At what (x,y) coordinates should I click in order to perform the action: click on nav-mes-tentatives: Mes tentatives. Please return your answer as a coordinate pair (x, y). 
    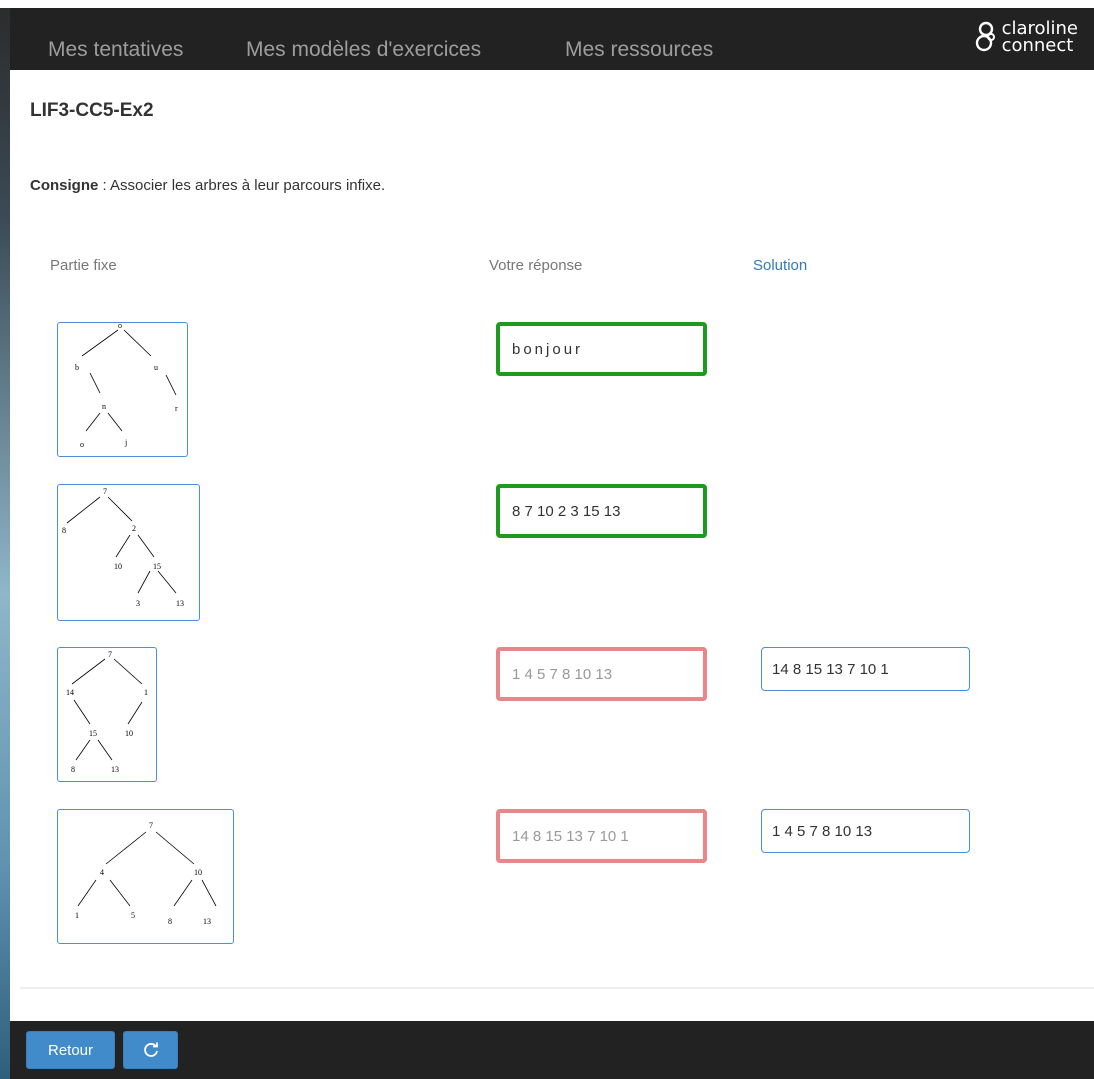
    Looking at the image, I should click on (115, 50).